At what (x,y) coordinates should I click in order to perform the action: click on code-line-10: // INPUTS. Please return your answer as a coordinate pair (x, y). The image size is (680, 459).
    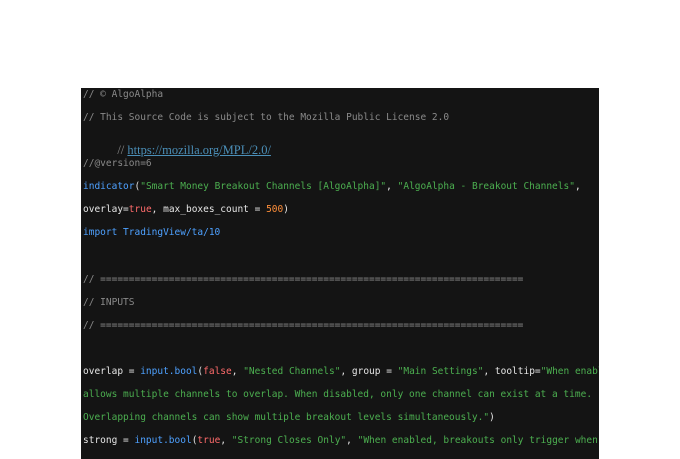
    Looking at the image, I should click on (109, 302).